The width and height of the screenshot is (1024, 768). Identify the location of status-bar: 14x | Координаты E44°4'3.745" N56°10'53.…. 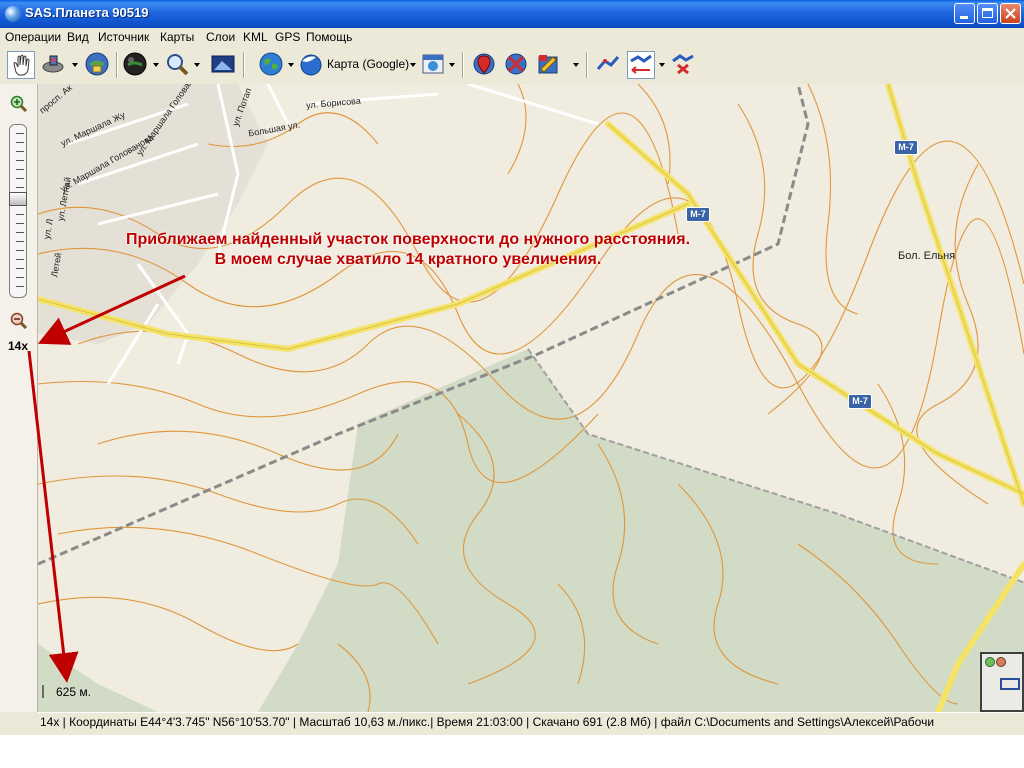
(531, 722).